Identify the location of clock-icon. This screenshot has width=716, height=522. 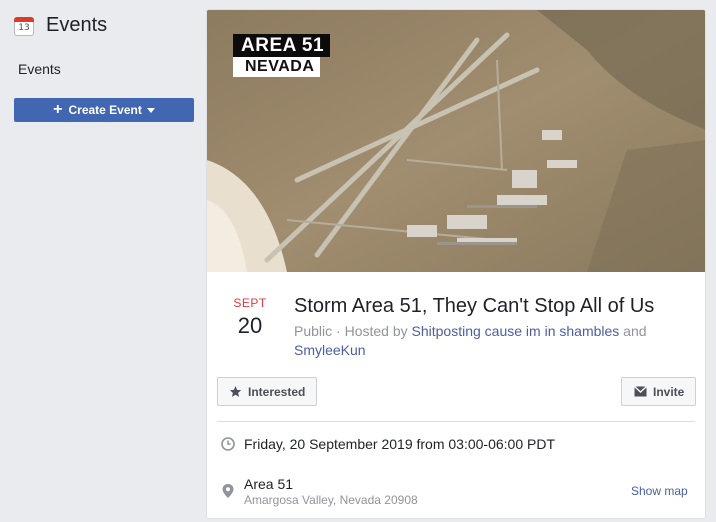
(228, 444).